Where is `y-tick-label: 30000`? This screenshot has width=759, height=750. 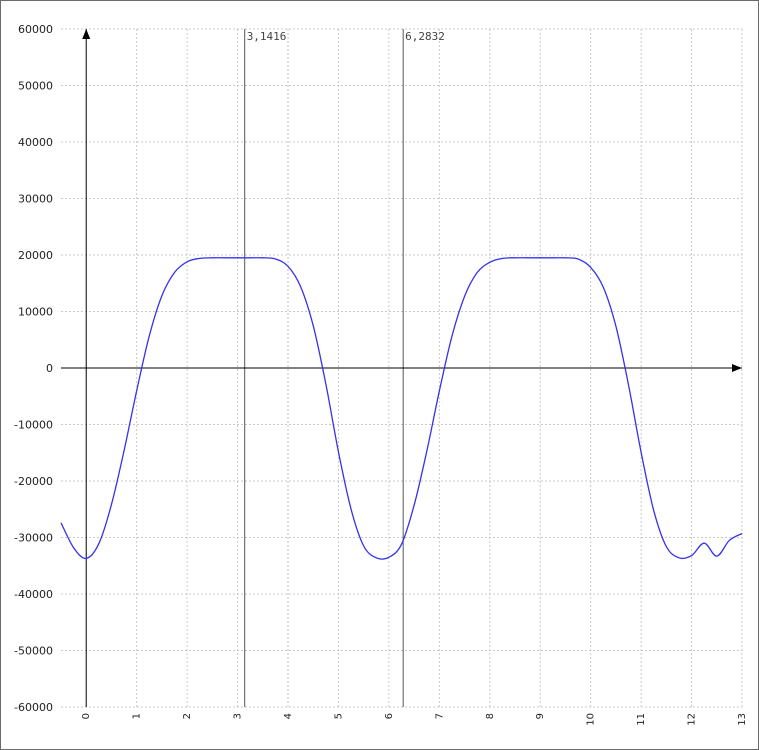 y-tick-label: 30000 is located at coordinates (35, 199).